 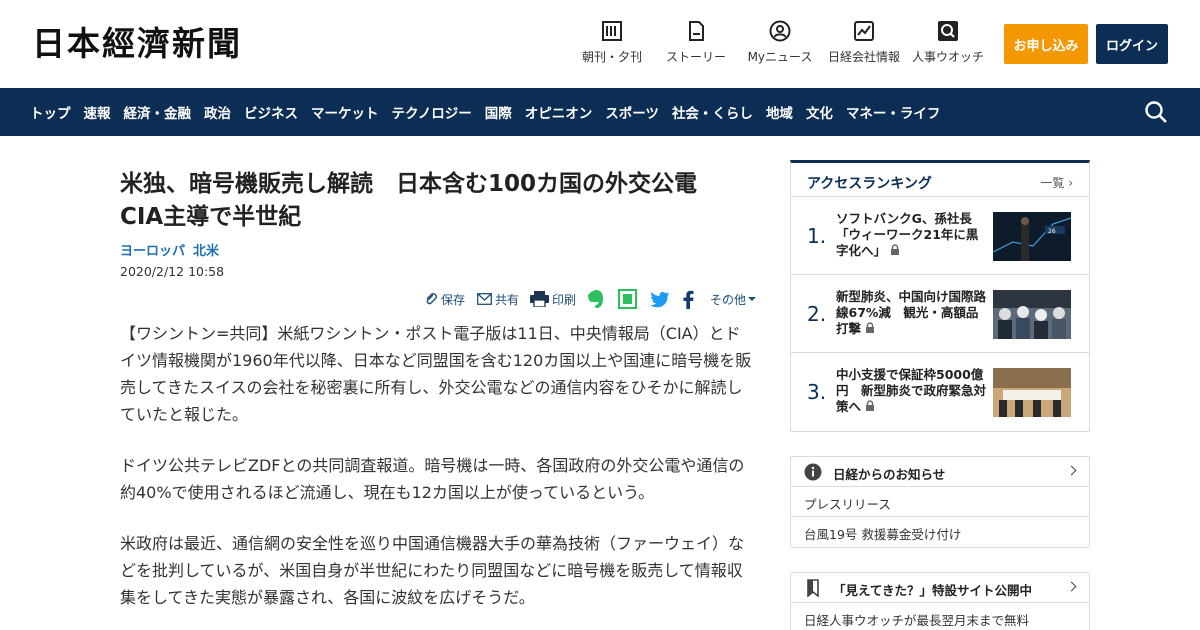 What do you see at coordinates (869, 184) in the screenshot?
I see `ranking-title: アクセスランキング` at bounding box center [869, 184].